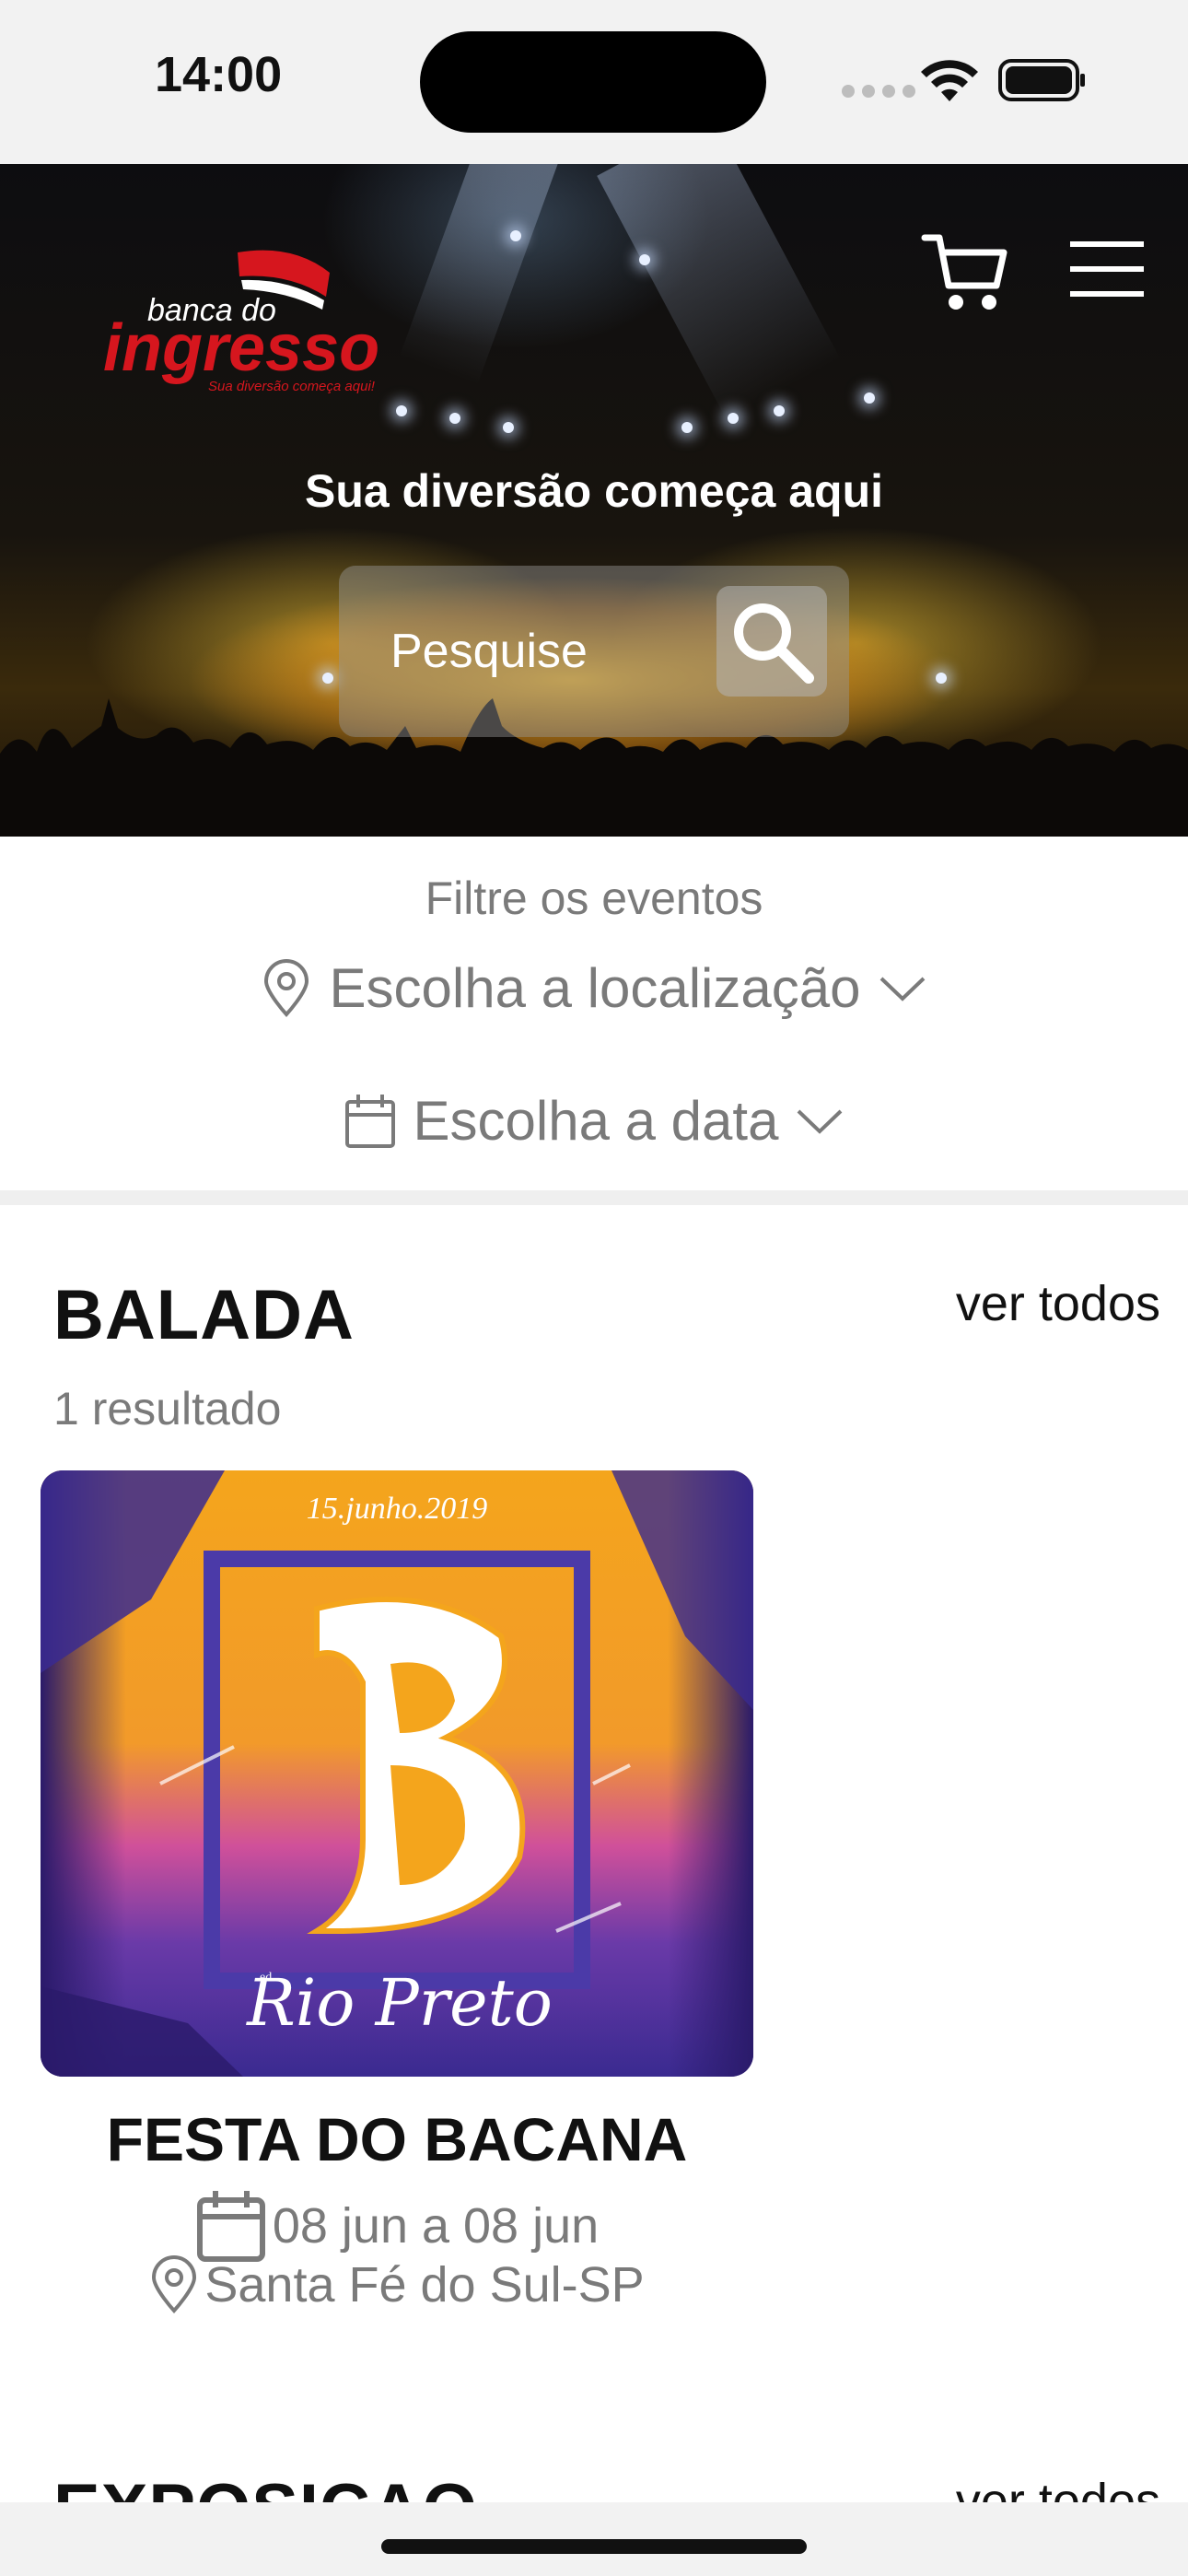 This screenshot has height=2576, width=1188. What do you see at coordinates (949, 80) in the screenshot?
I see `wifi-icon` at bounding box center [949, 80].